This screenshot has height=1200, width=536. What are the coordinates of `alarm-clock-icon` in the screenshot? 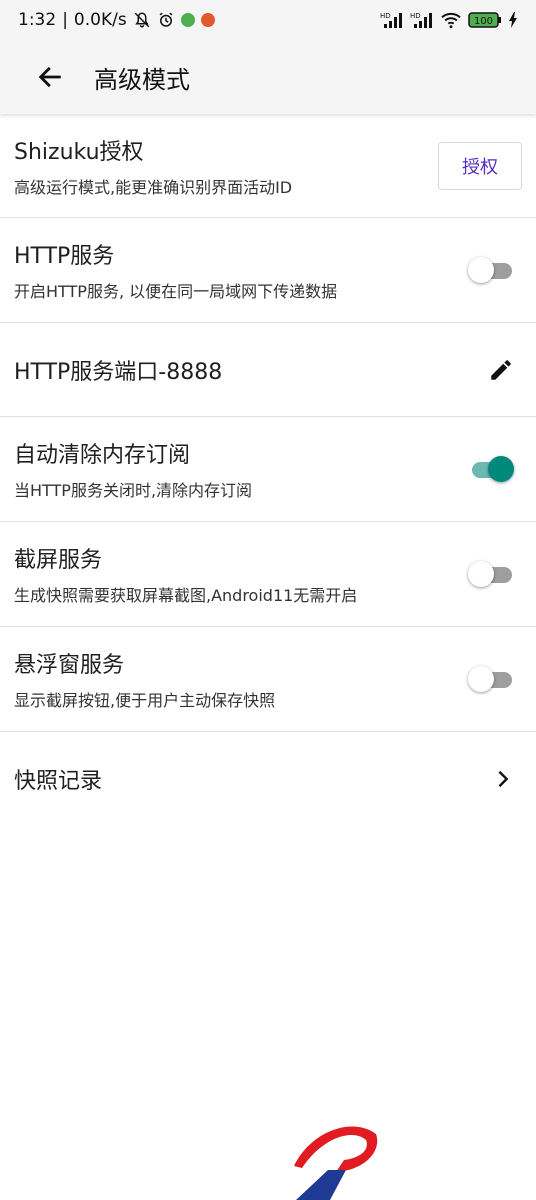 It's located at (166, 19).